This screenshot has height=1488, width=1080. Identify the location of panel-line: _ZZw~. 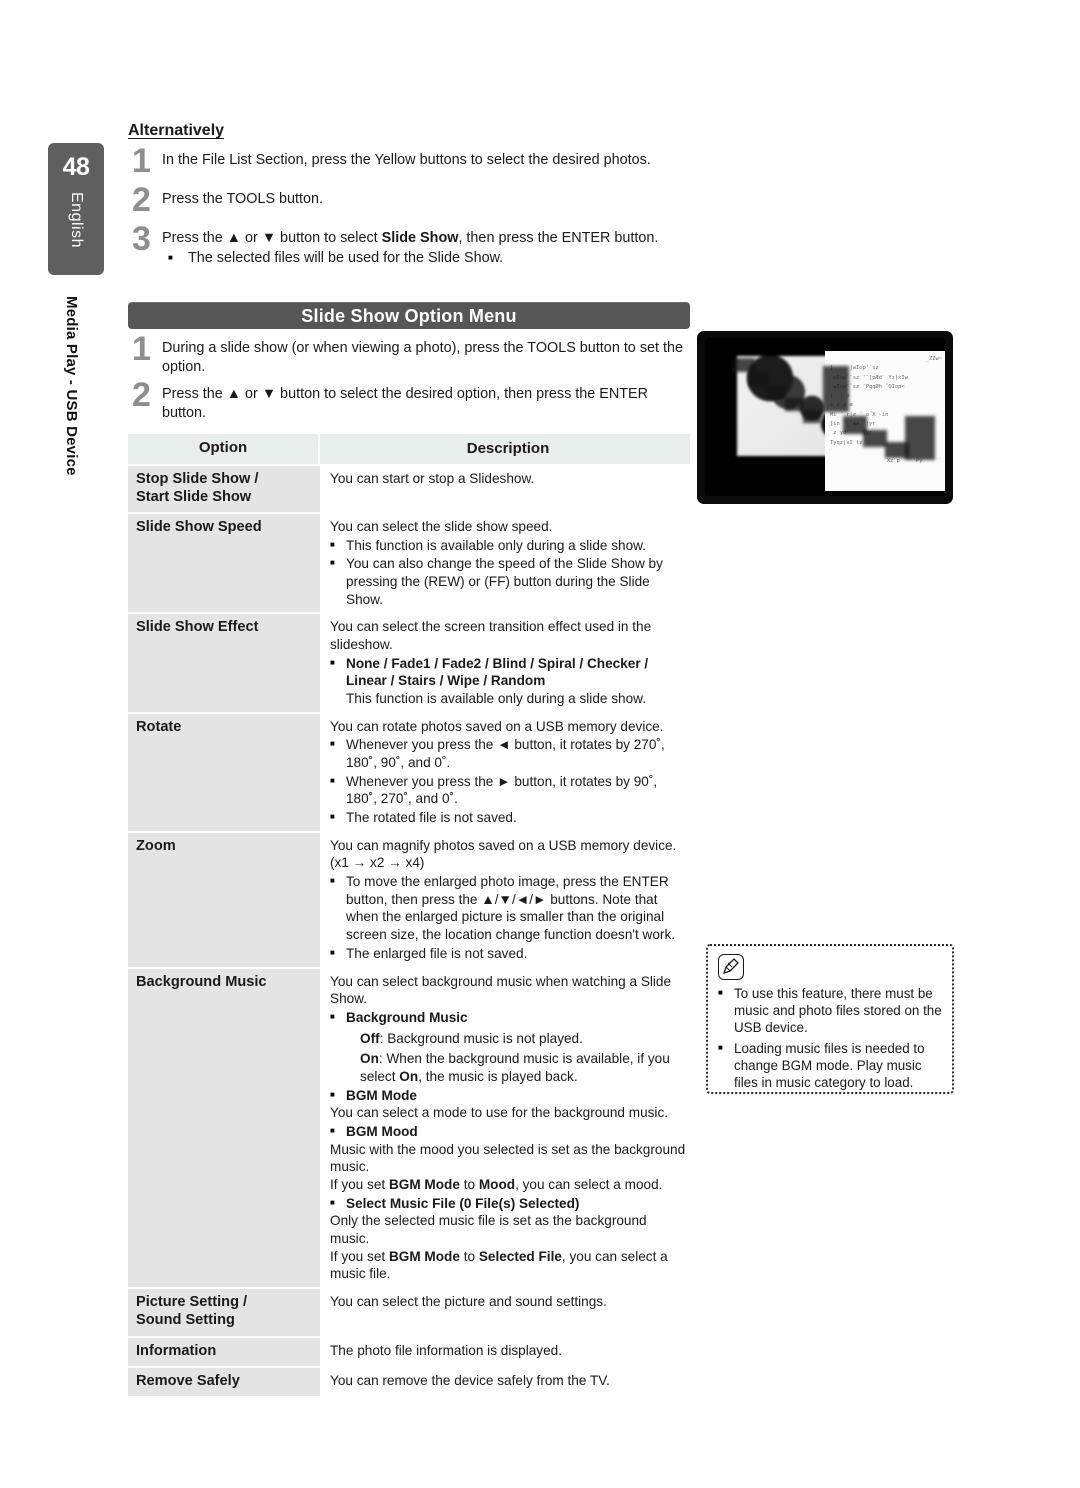
(933, 359).